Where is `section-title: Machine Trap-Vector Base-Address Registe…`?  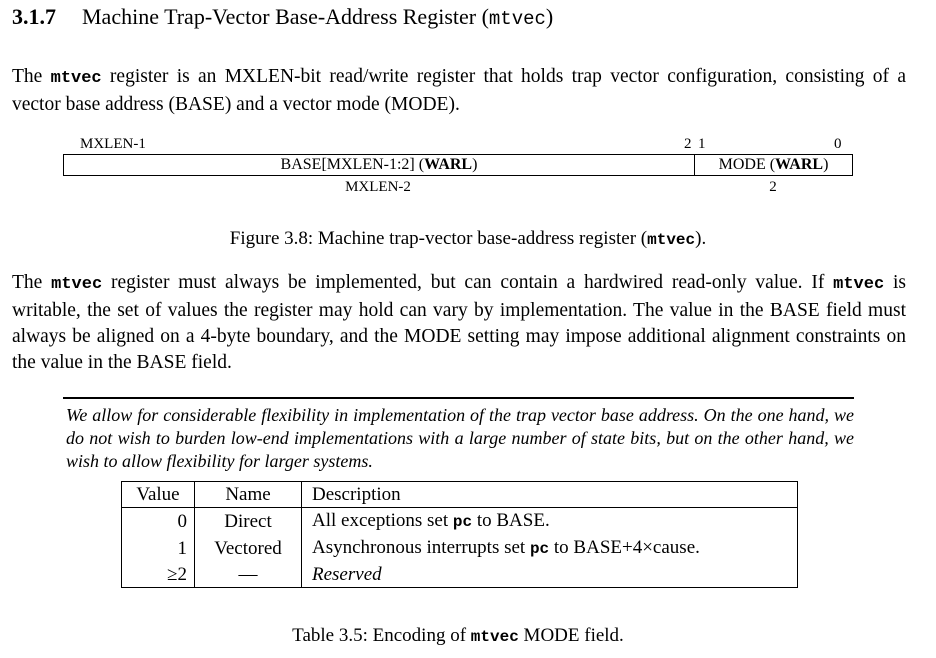
section-title: Machine Trap-Vector Base-Address Registe… is located at coordinates (285, 16).